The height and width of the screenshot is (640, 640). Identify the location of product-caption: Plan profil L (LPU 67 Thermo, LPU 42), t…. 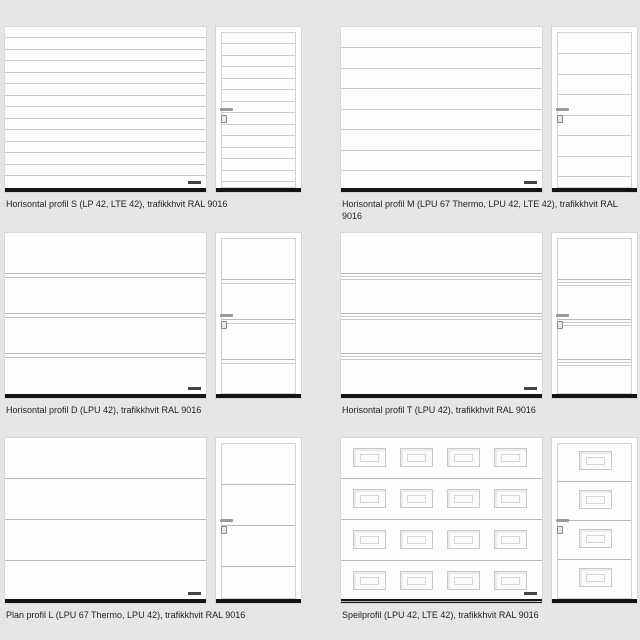
(126, 615).